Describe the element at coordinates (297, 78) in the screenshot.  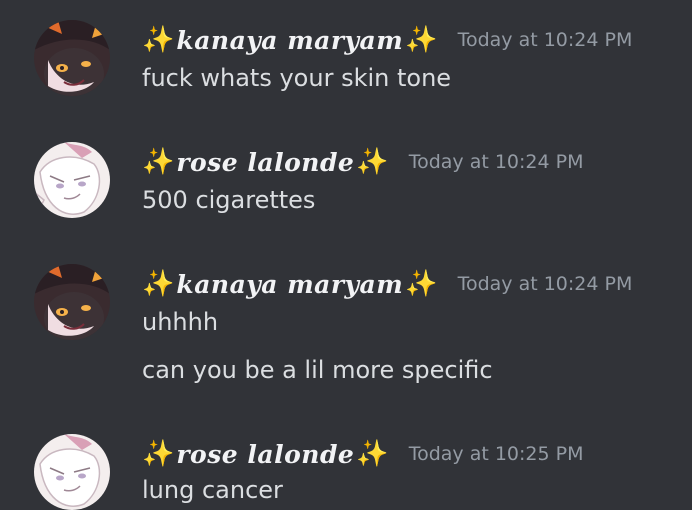
I see `message-content: fuck whats your skin tone` at that location.